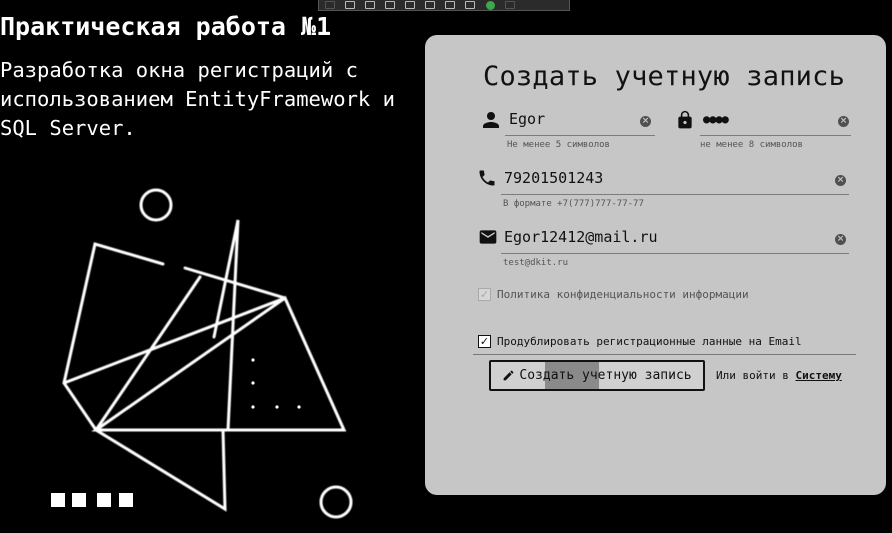 Image resolution: width=892 pixels, height=533 pixels. I want to click on person-icon, so click(491, 120).